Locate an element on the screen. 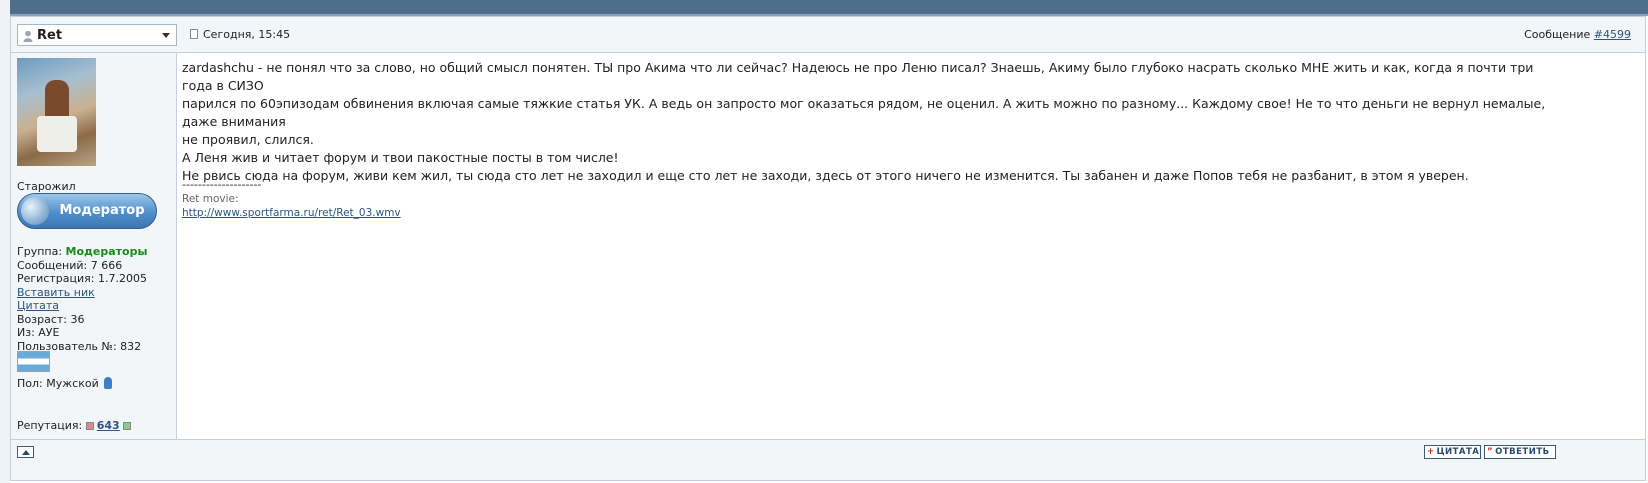  forum-top-bar is located at coordinates (829, 8).